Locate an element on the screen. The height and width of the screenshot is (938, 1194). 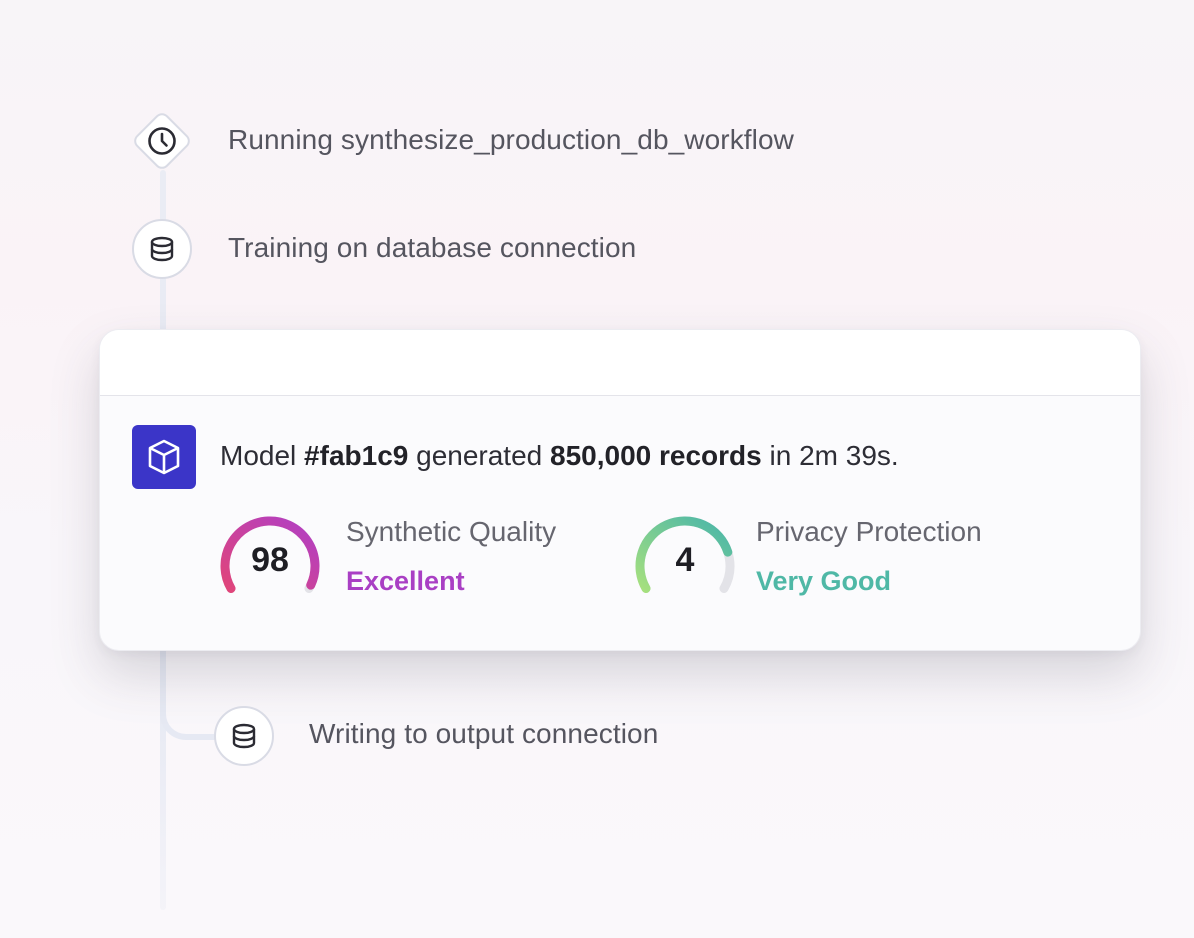
model-badge is located at coordinates (164, 457).